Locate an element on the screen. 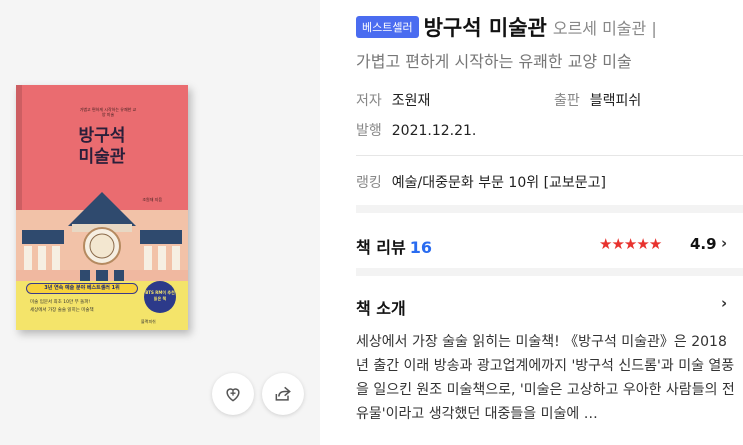 Image resolution: width=743 pixels, height=445 pixels. like-button is located at coordinates (233, 394).